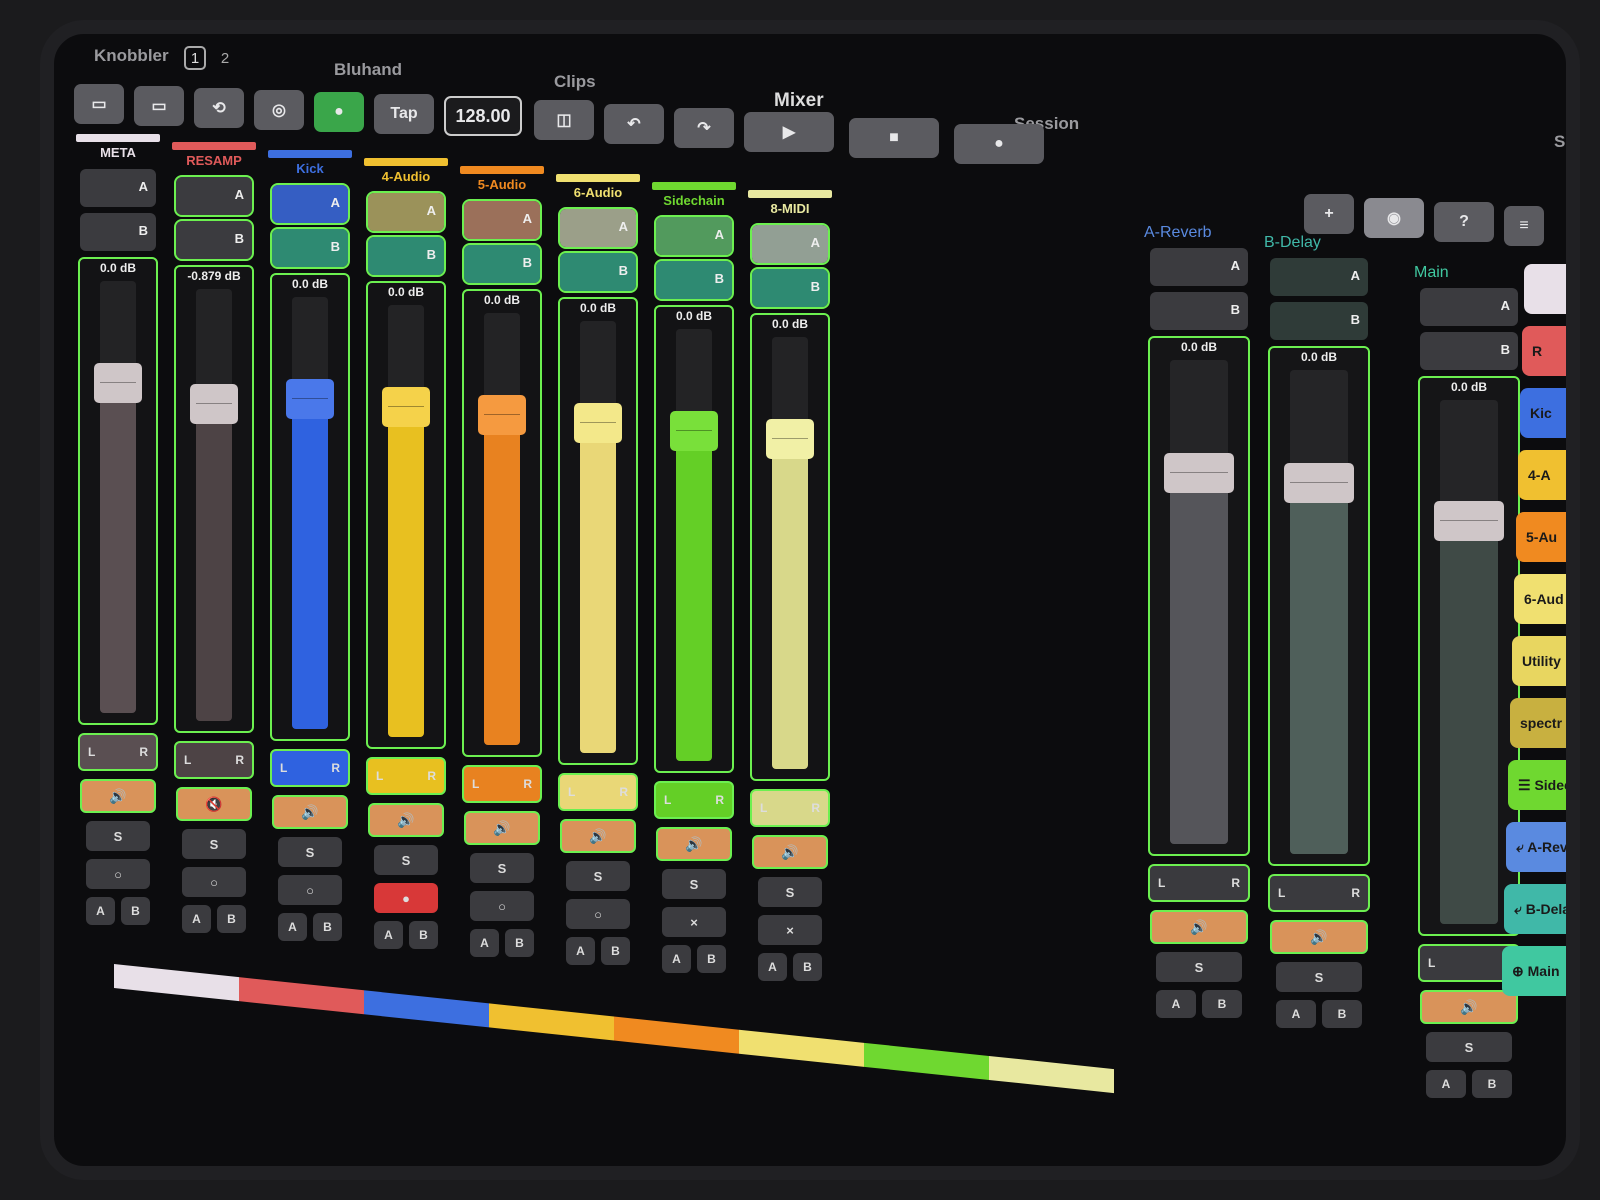 Image resolution: width=1600 pixels, height=1200 pixels. I want to click on view-button-2: ▭, so click(159, 106).